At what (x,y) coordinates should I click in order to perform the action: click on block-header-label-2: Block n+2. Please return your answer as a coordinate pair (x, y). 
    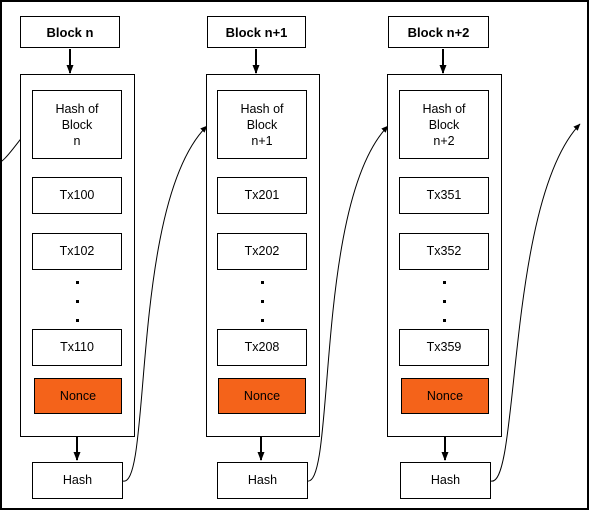
    Looking at the image, I should click on (438, 32).